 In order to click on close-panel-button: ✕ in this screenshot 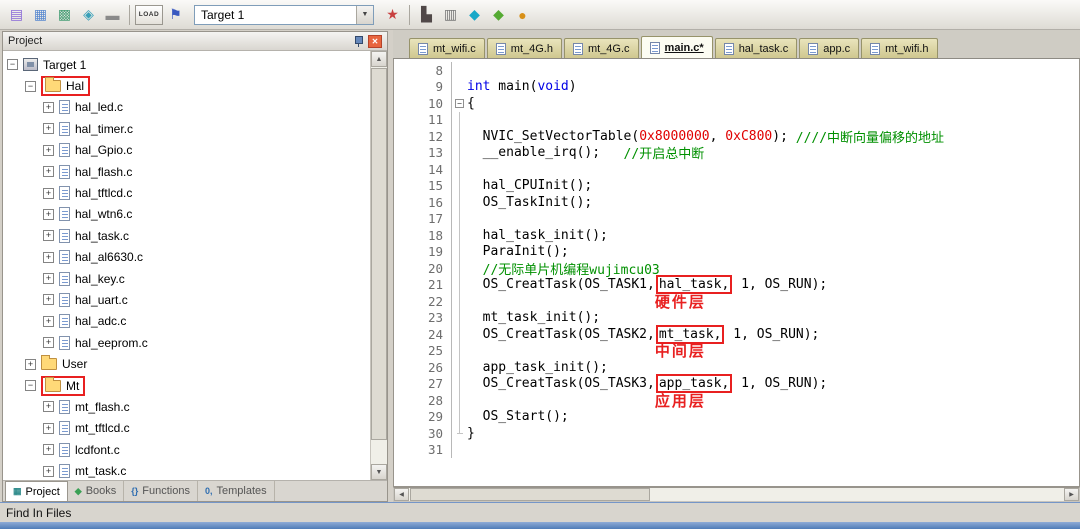, I will do `click(375, 41)`.